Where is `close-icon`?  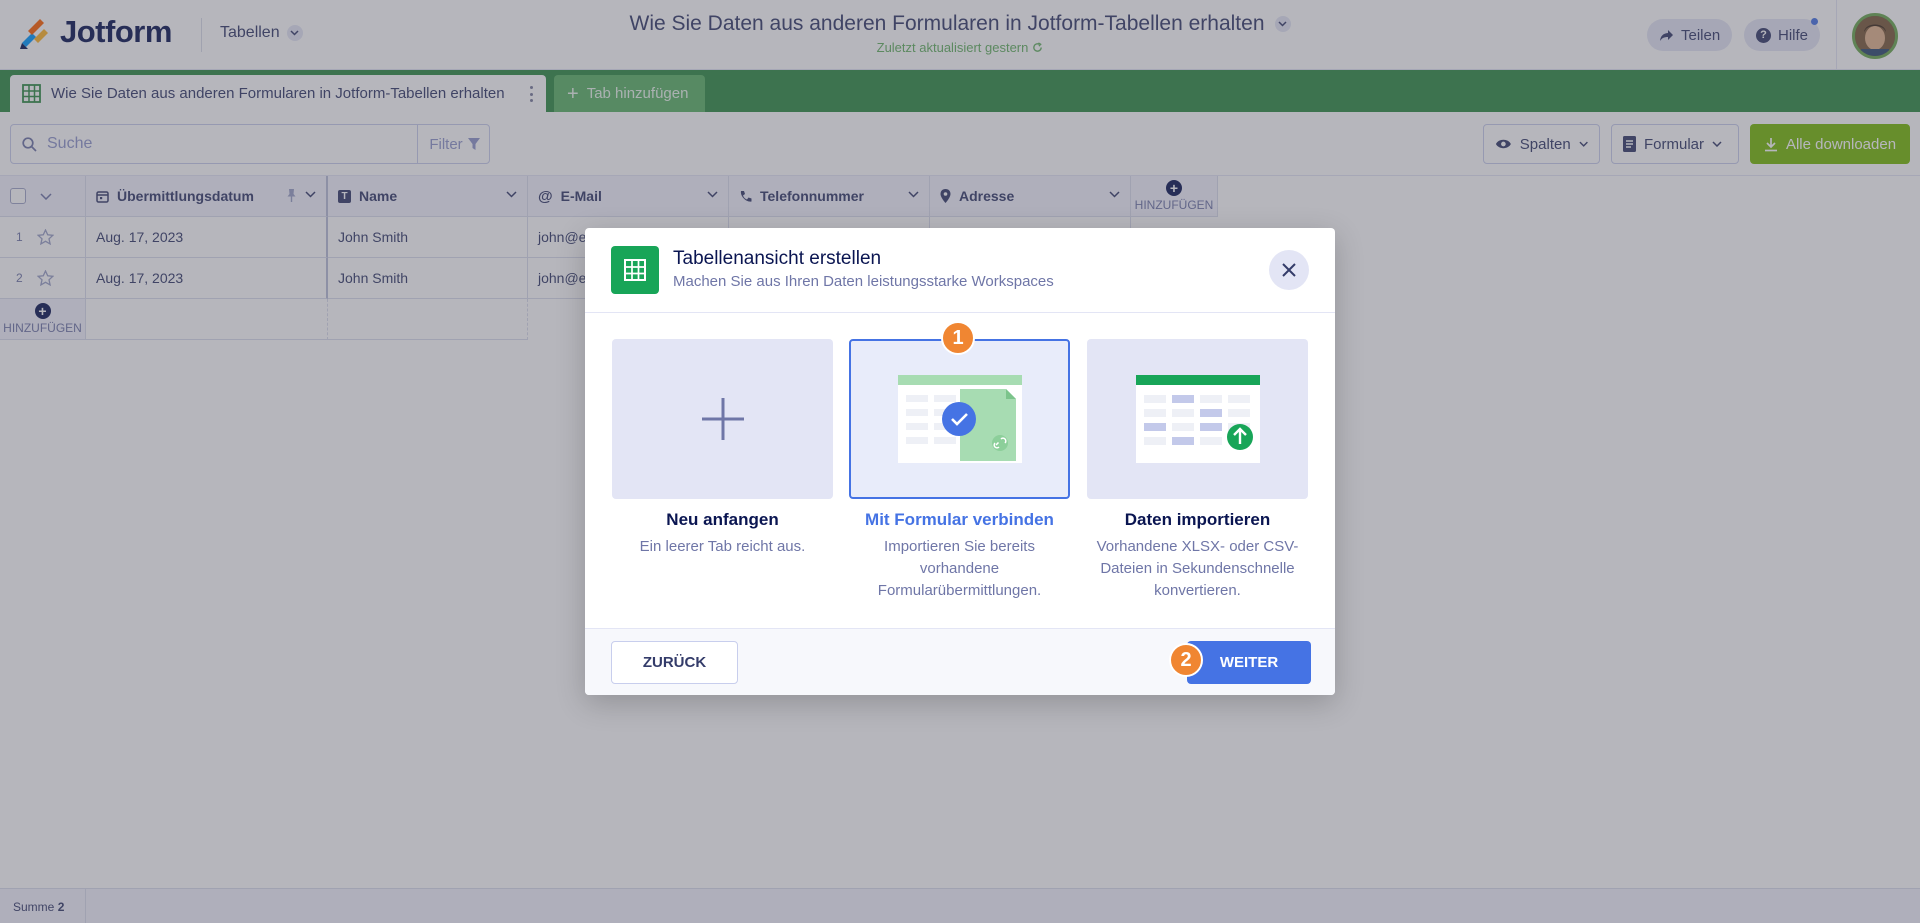 close-icon is located at coordinates (1289, 270).